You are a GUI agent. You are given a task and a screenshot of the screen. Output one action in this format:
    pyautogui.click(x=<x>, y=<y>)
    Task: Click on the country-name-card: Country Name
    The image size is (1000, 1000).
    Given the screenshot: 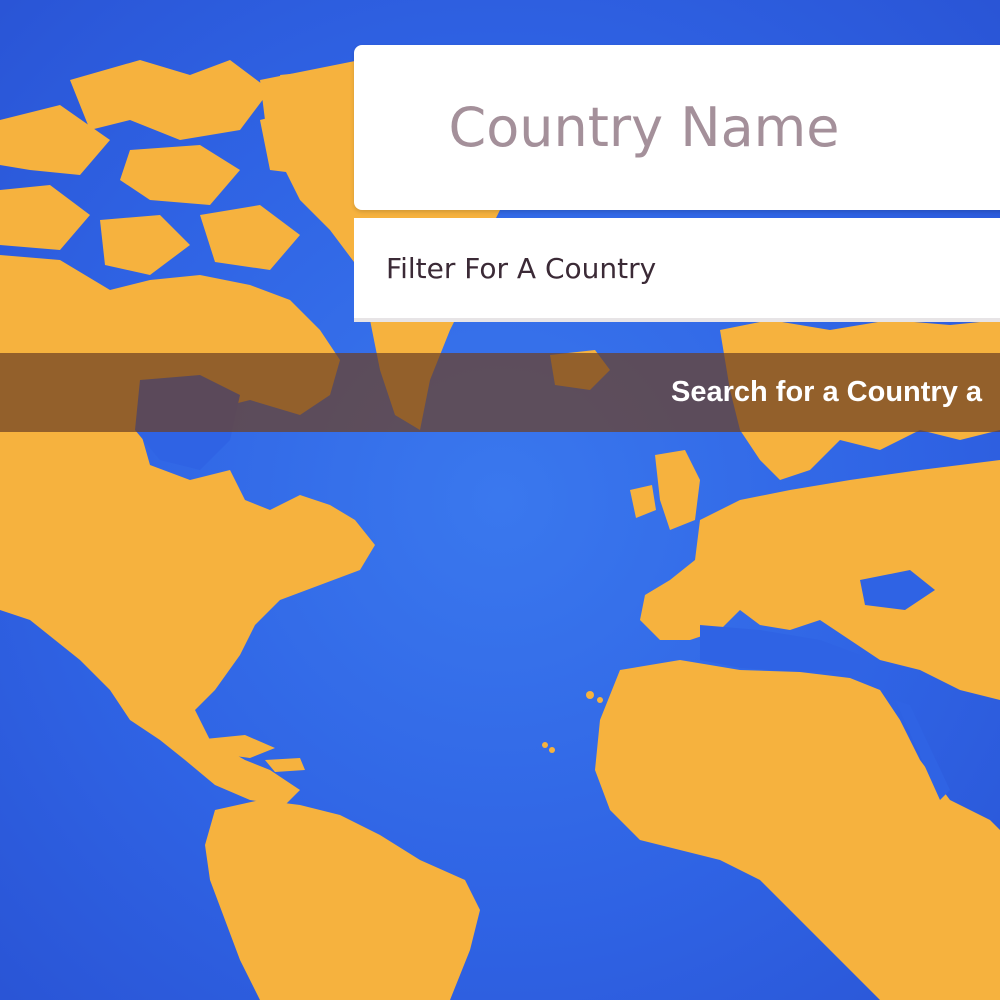 What is the action you would take?
    pyautogui.click(x=677, y=127)
    